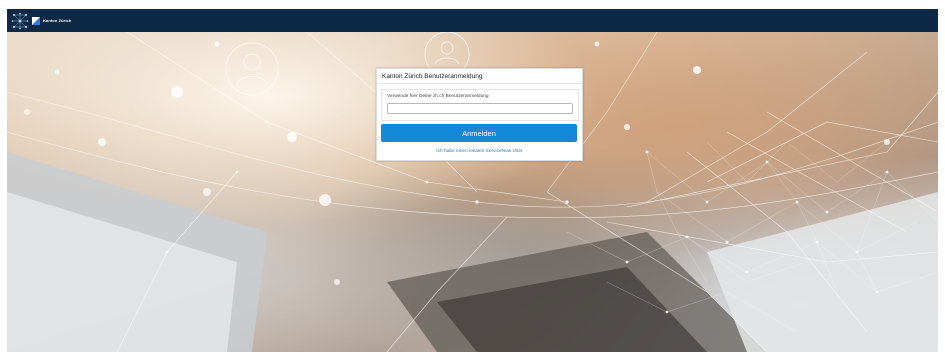  Describe the element at coordinates (20, 20) in the screenshot. I see `zurich-network-logo-icon` at that location.